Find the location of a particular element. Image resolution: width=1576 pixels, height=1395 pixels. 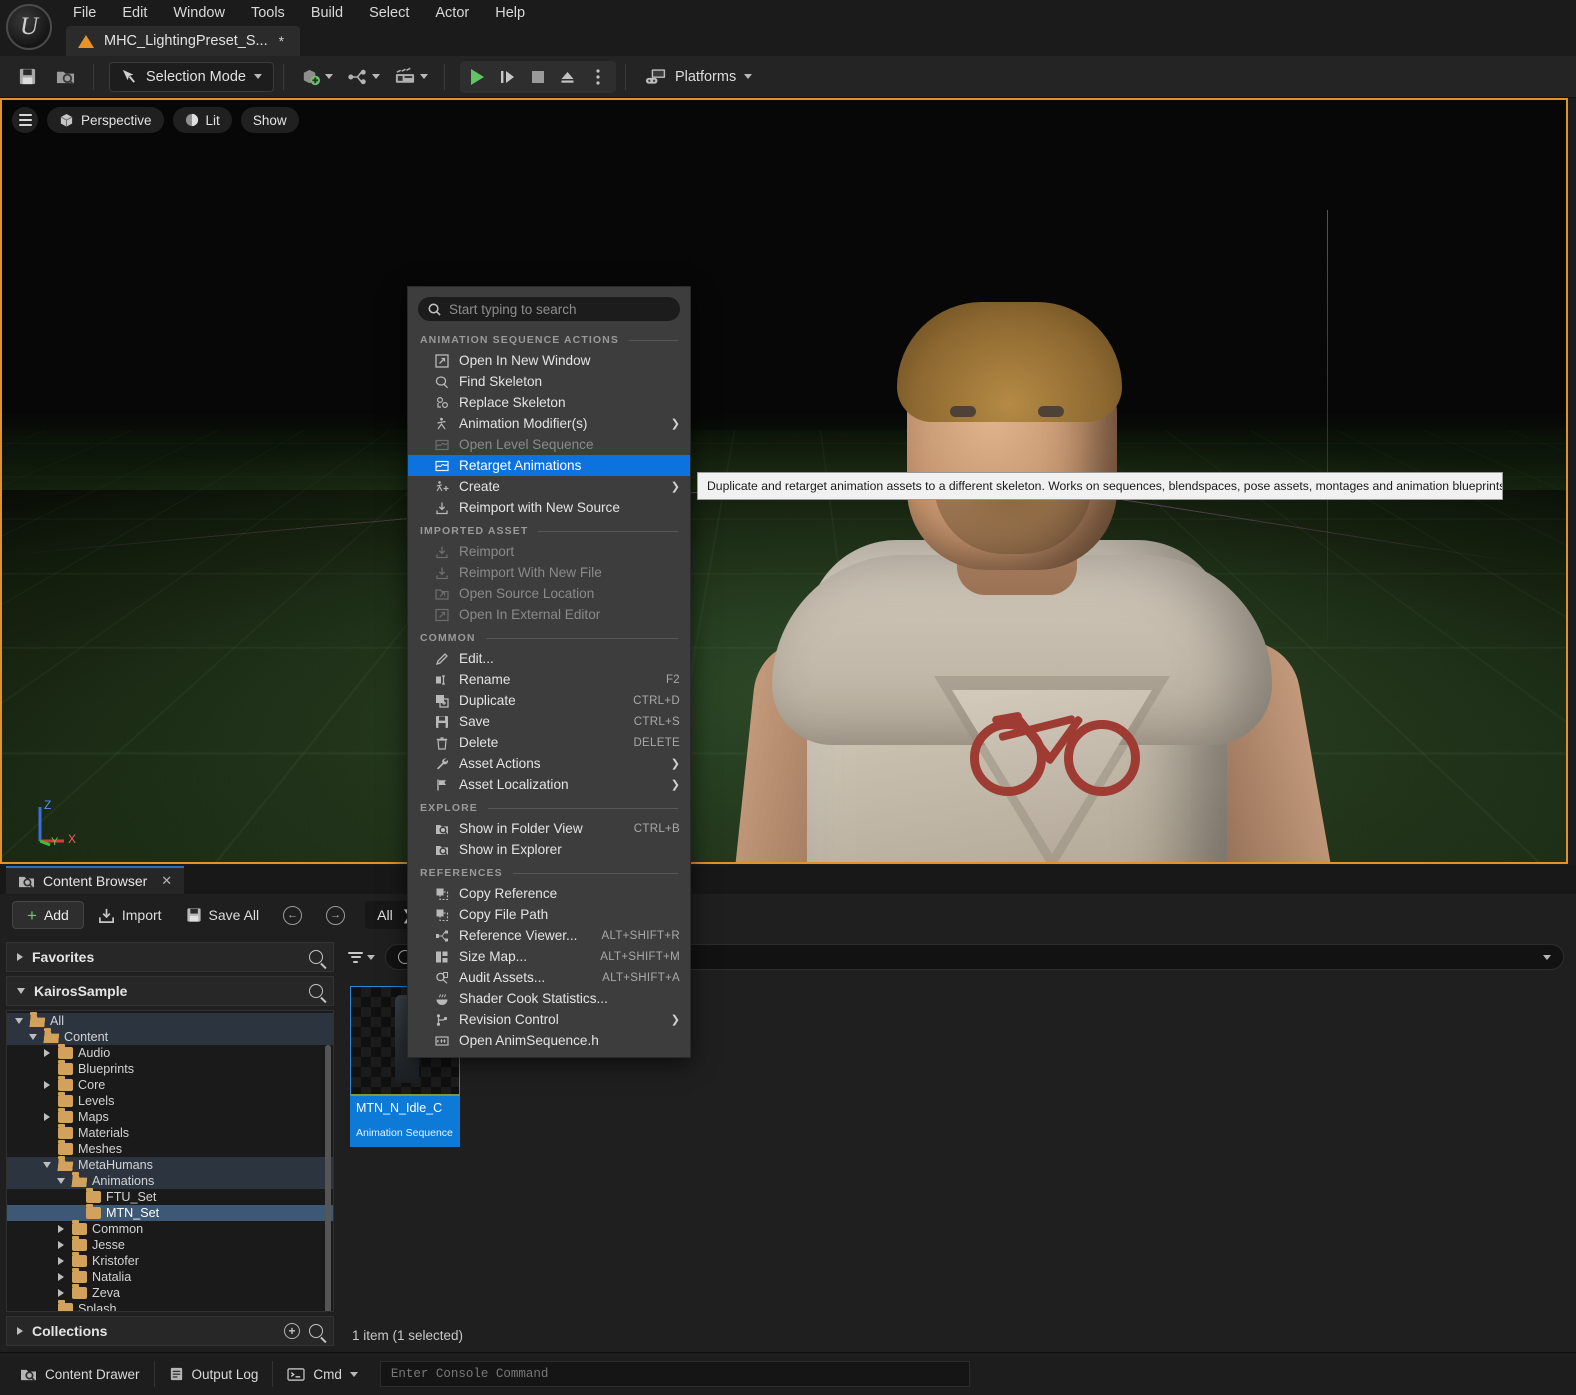

tree-item-maps: Maps is located at coordinates (170, 1116).